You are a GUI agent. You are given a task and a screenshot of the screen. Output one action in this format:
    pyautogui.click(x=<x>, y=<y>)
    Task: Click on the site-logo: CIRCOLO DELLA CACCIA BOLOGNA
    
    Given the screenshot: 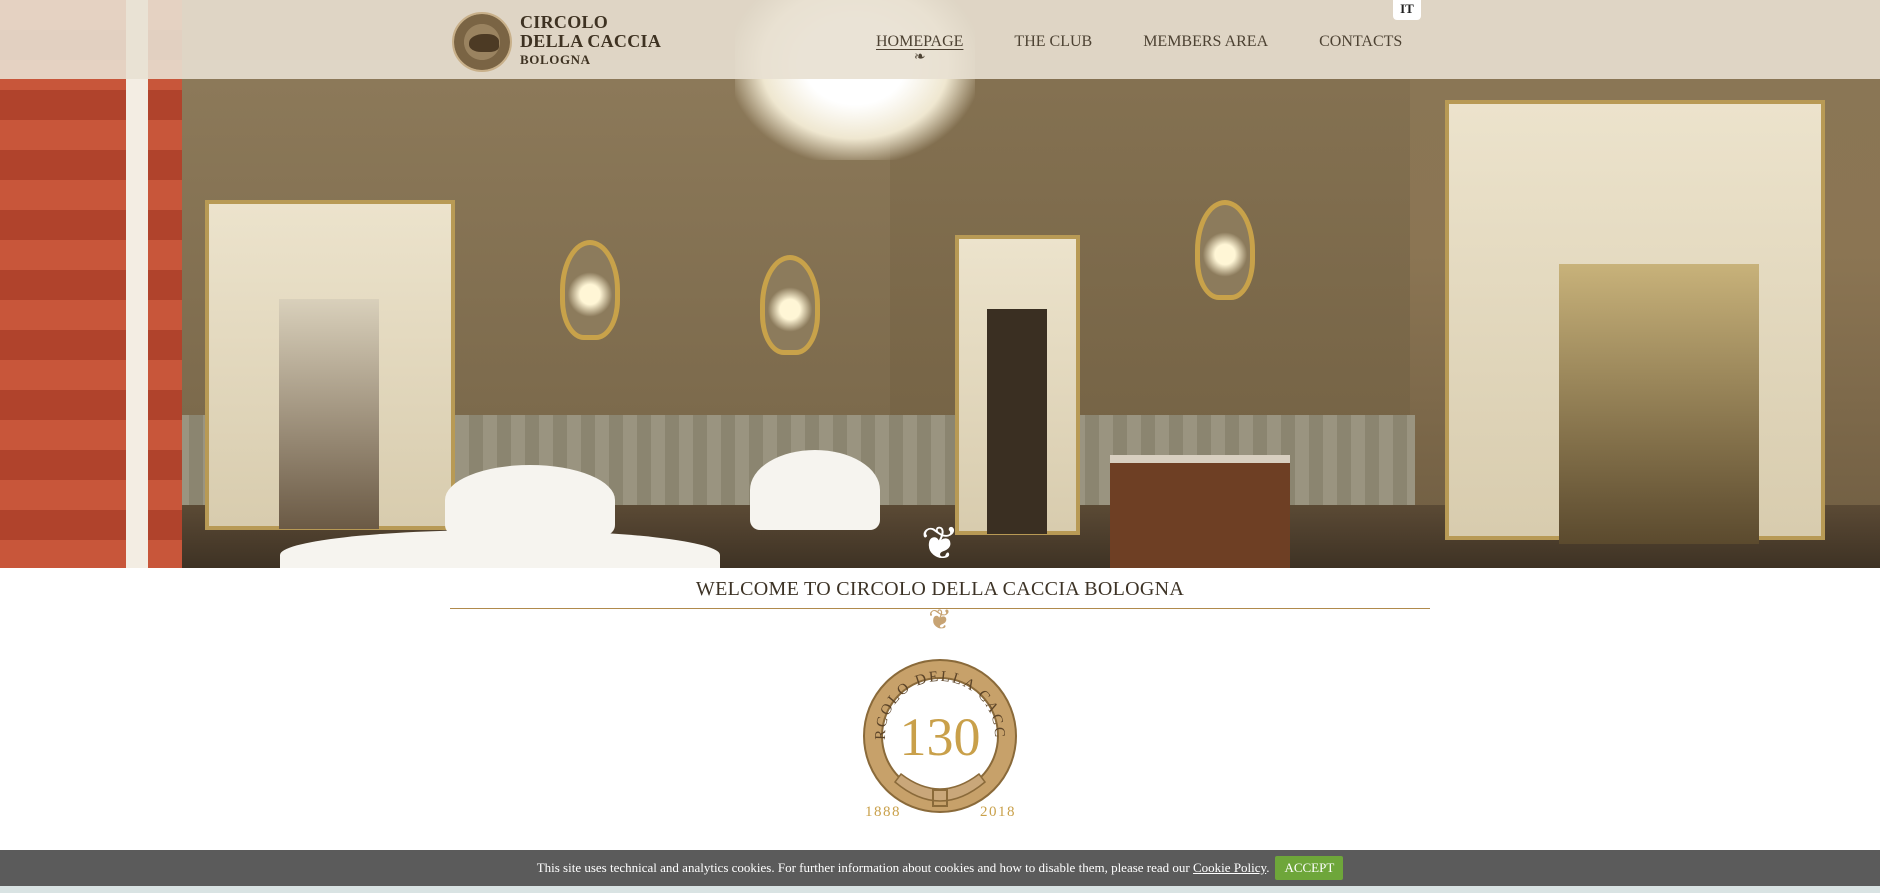 What is the action you would take?
    pyautogui.click(x=557, y=43)
    